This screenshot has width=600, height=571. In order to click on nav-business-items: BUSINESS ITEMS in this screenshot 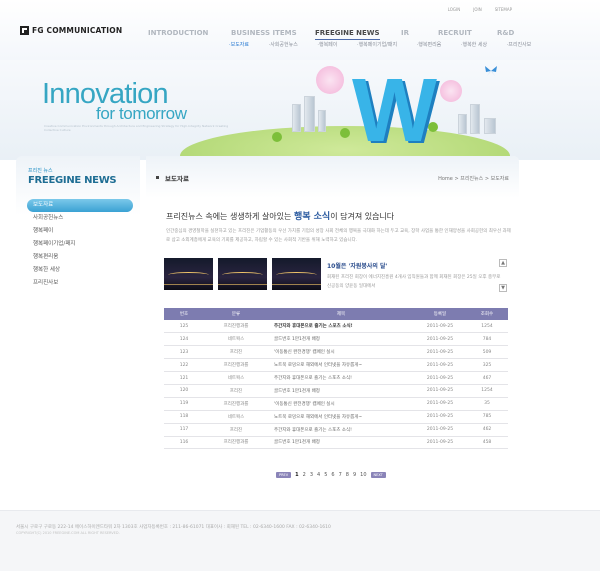, I will do `click(264, 33)`.